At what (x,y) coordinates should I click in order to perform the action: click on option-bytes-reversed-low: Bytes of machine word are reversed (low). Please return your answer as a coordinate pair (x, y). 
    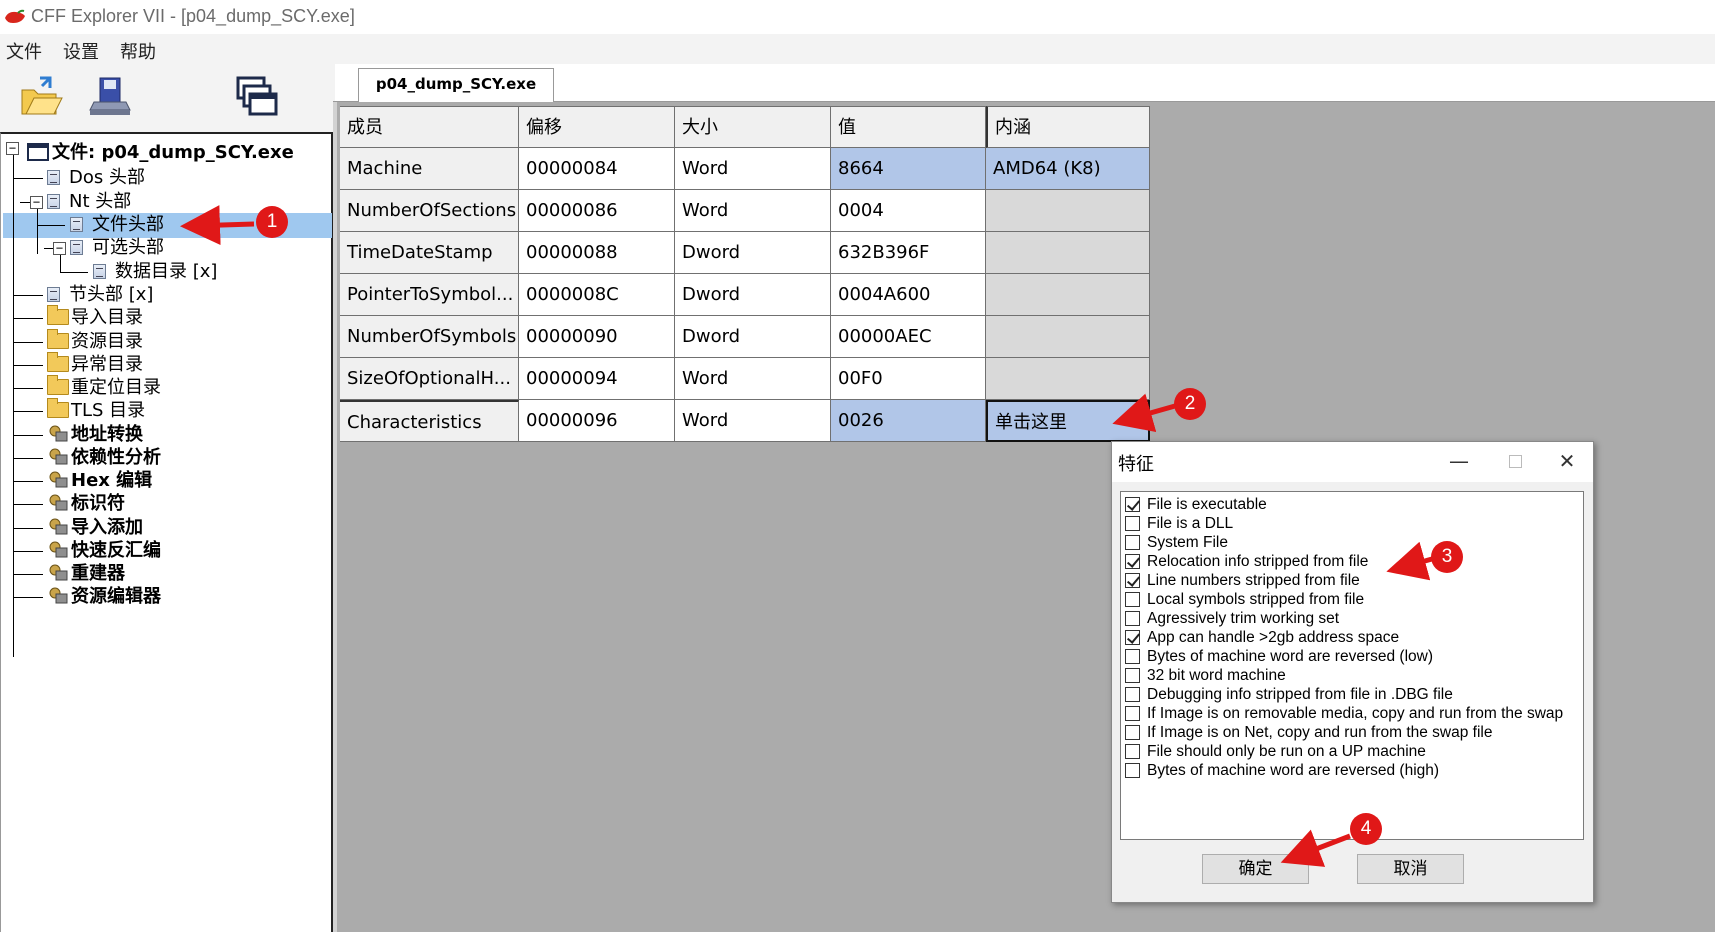
    Looking at the image, I should click on (1279, 656).